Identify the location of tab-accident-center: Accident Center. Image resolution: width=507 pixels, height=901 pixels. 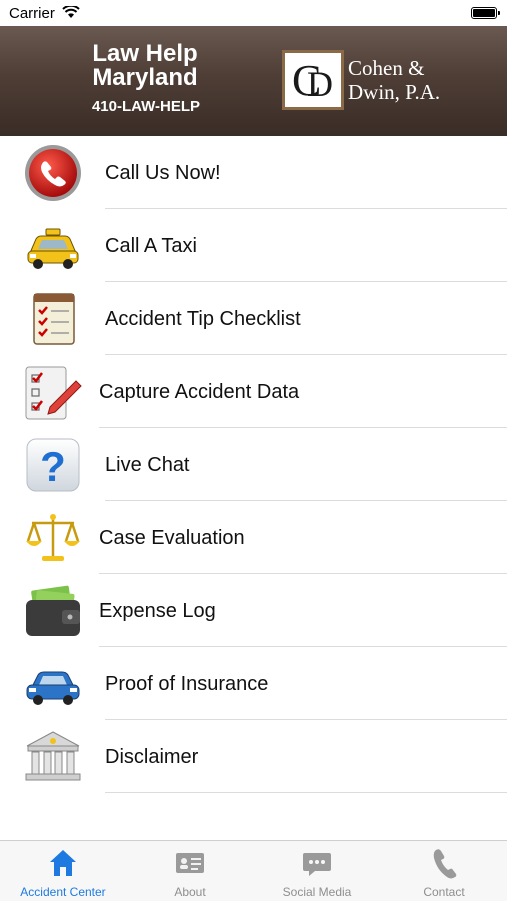
(63, 871).